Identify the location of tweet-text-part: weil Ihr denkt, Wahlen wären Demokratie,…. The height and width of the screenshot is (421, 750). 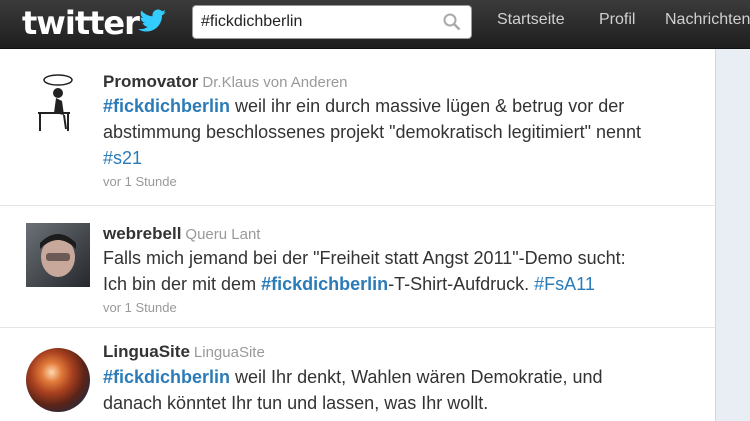
(416, 377).